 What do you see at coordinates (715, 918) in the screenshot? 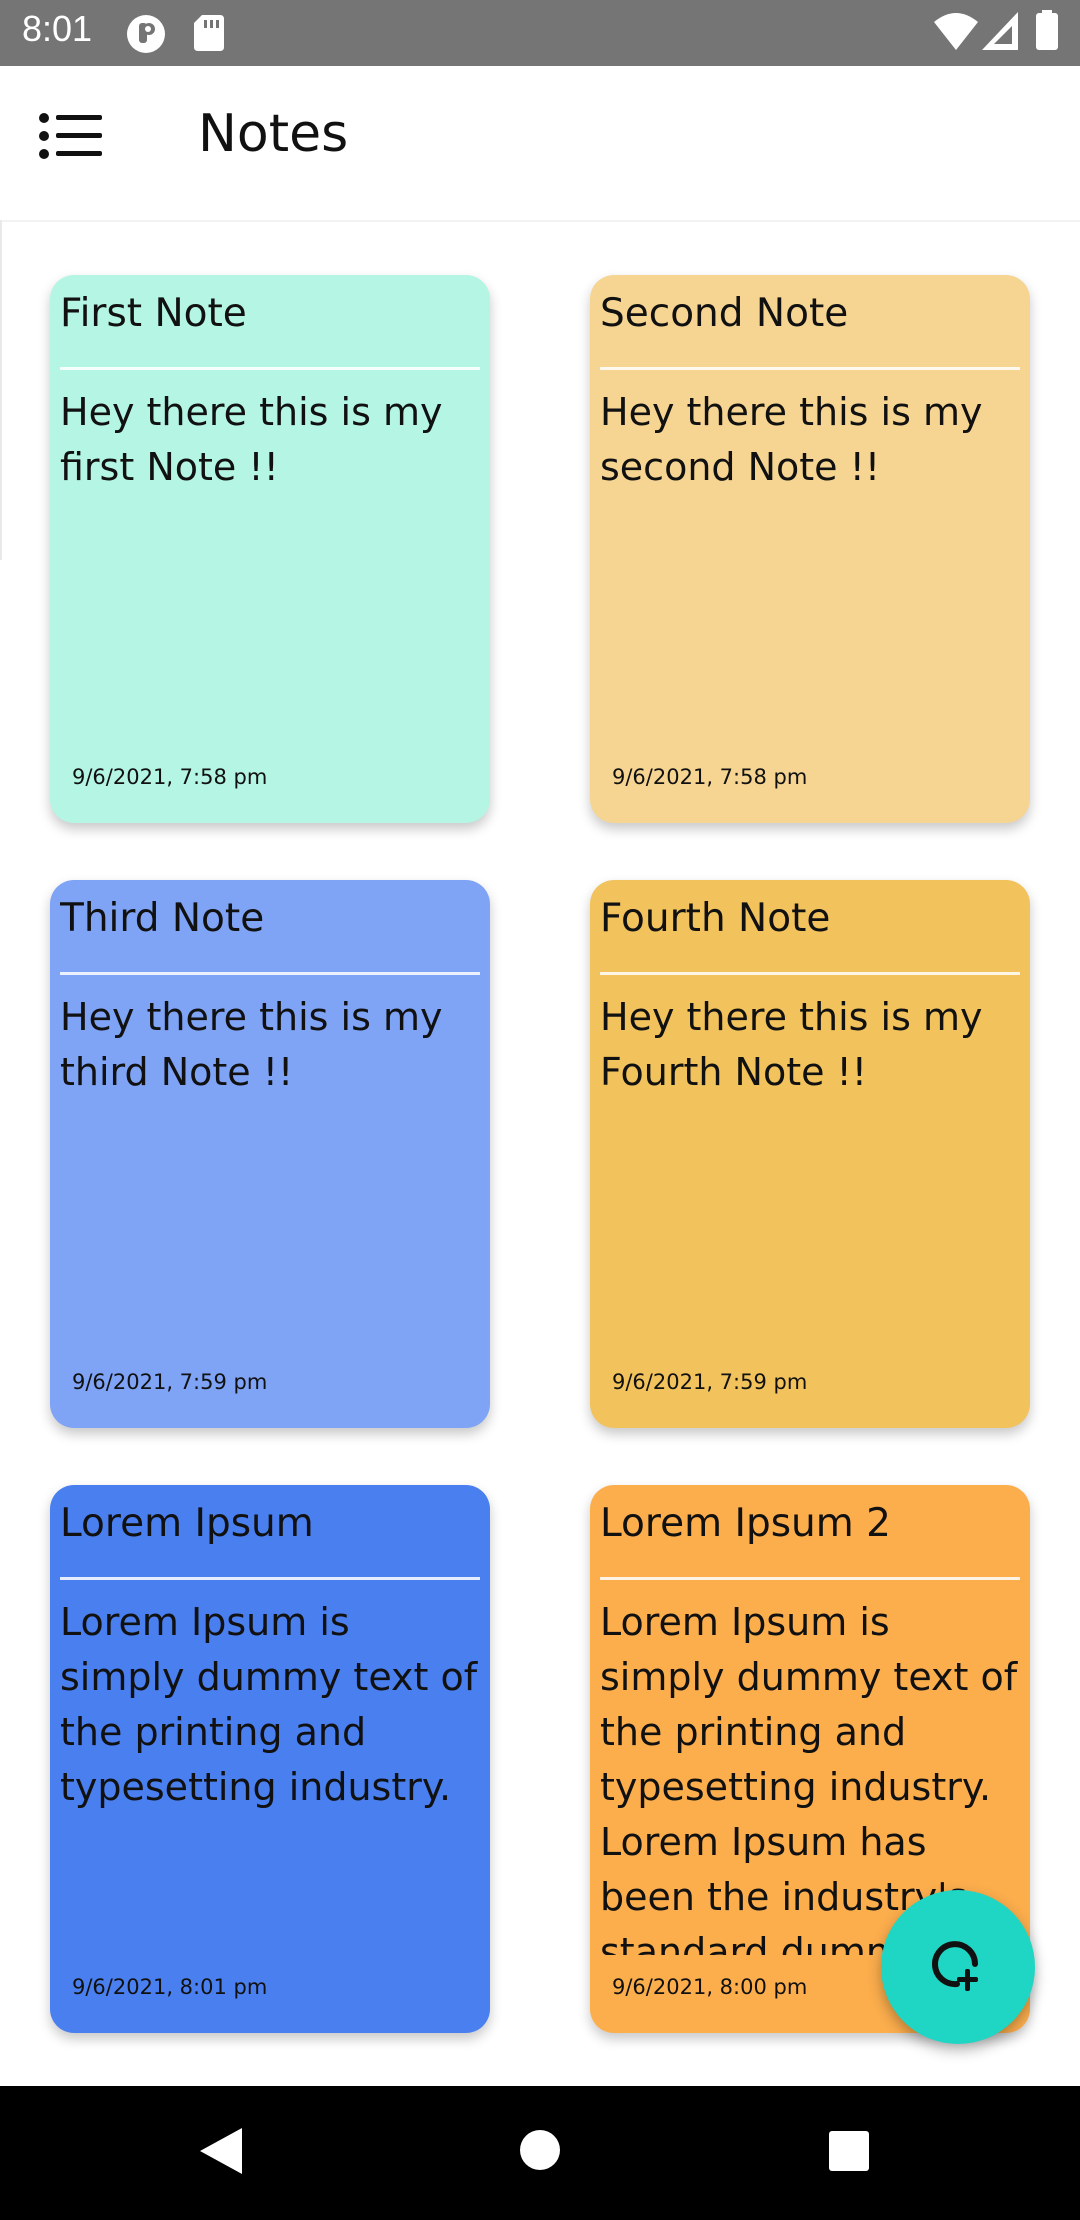
I see `note-title: Fourth Note` at bounding box center [715, 918].